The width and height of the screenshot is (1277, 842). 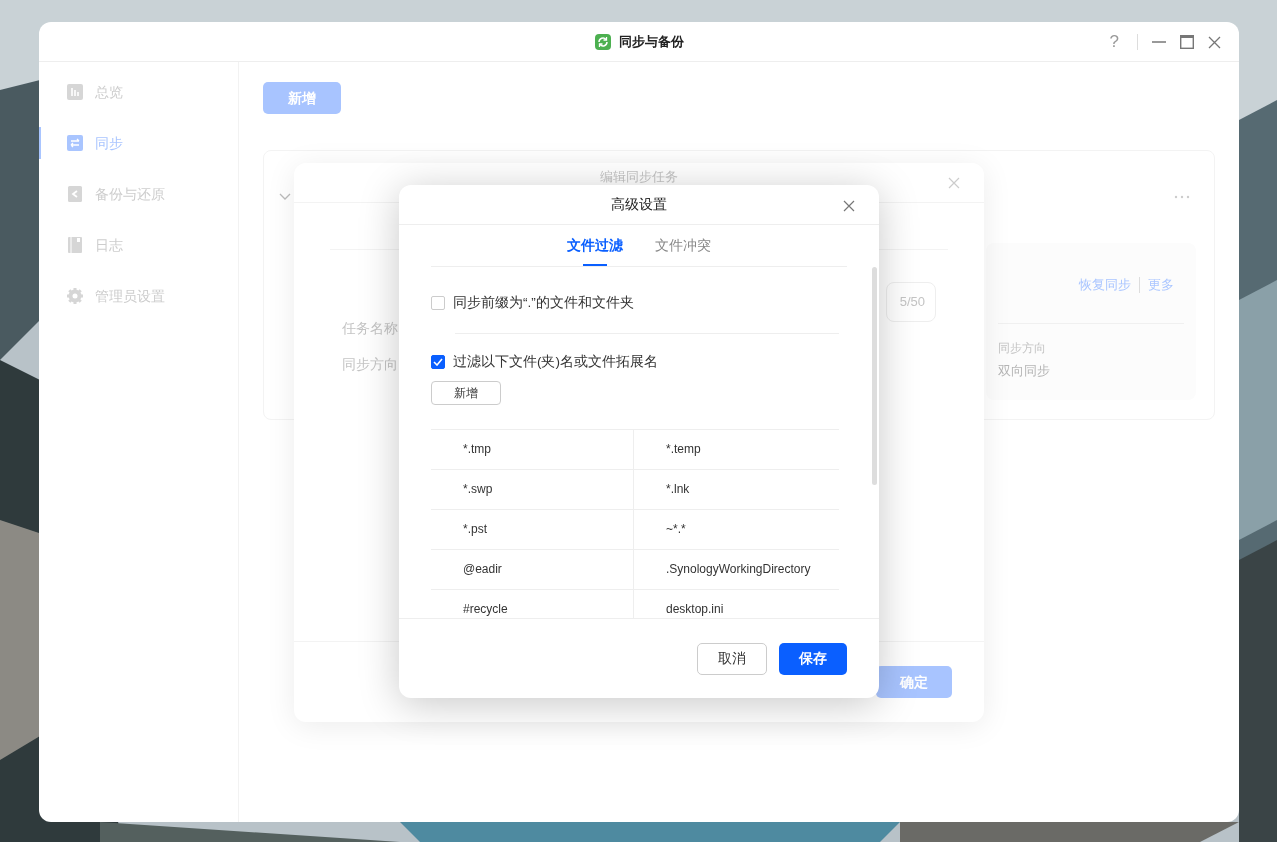 What do you see at coordinates (1182, 197) in the screenshot?
I see `more-icon` at bounding box center [1182, 197].